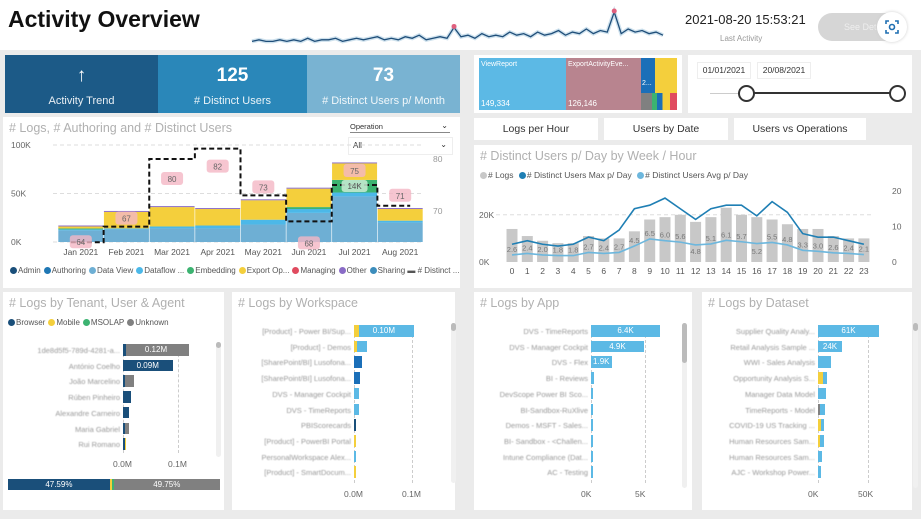 Image resolution: width=921 pixels, height=519 pixels. I want to click on tab-logs-per-hour: Logs per Hour, so click(536, 129).